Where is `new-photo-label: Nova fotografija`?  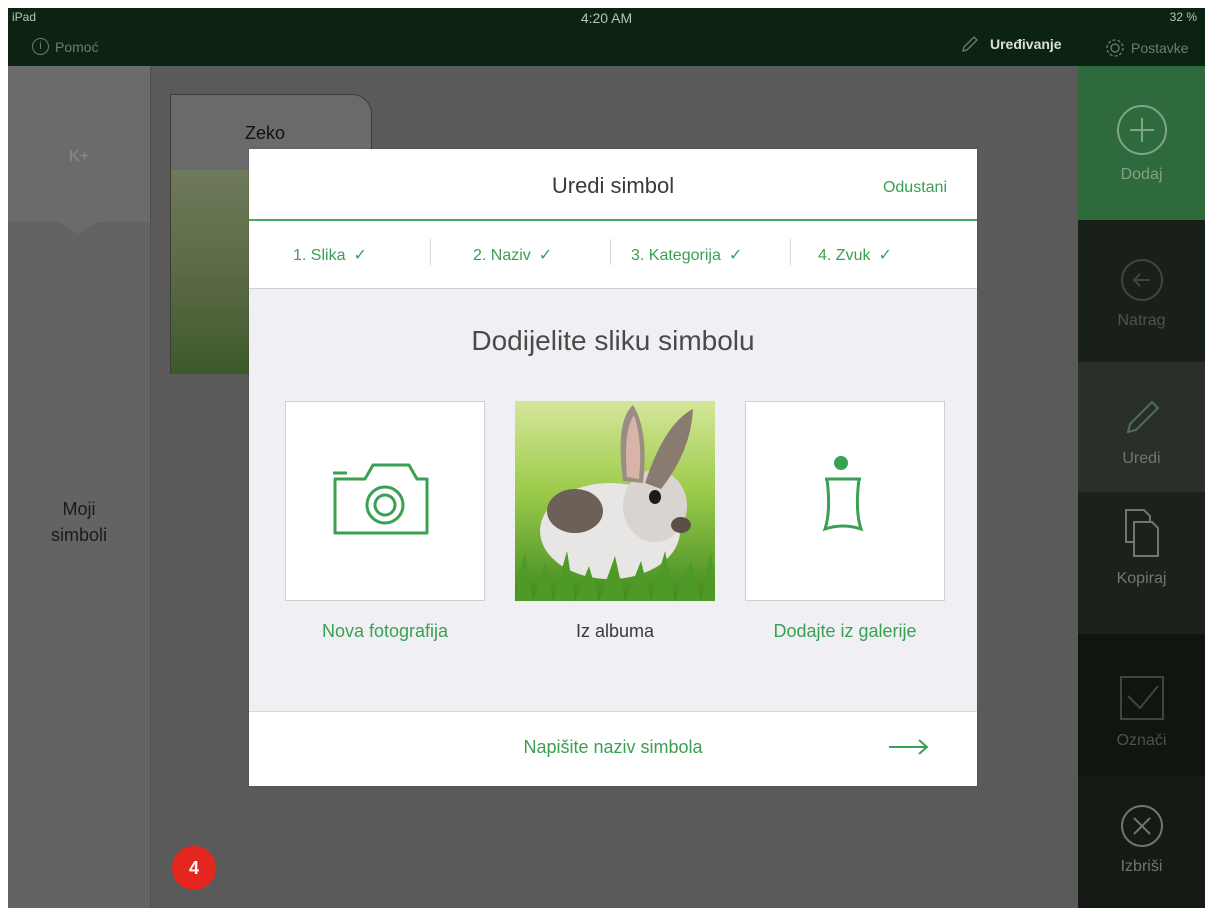 new-photo-label: Nova fotografija is located at coordinates (385, 631).